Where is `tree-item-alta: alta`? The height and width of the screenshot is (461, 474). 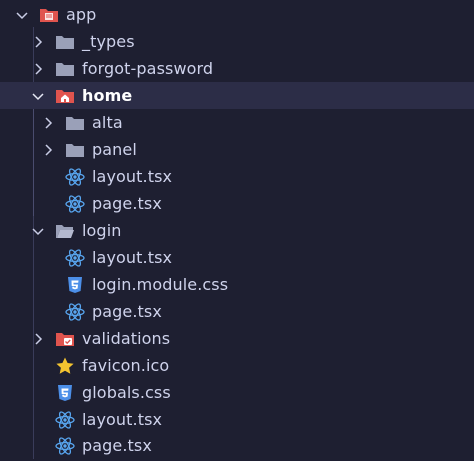 tree-item-alta: alta is located at coordinates (237, 122).